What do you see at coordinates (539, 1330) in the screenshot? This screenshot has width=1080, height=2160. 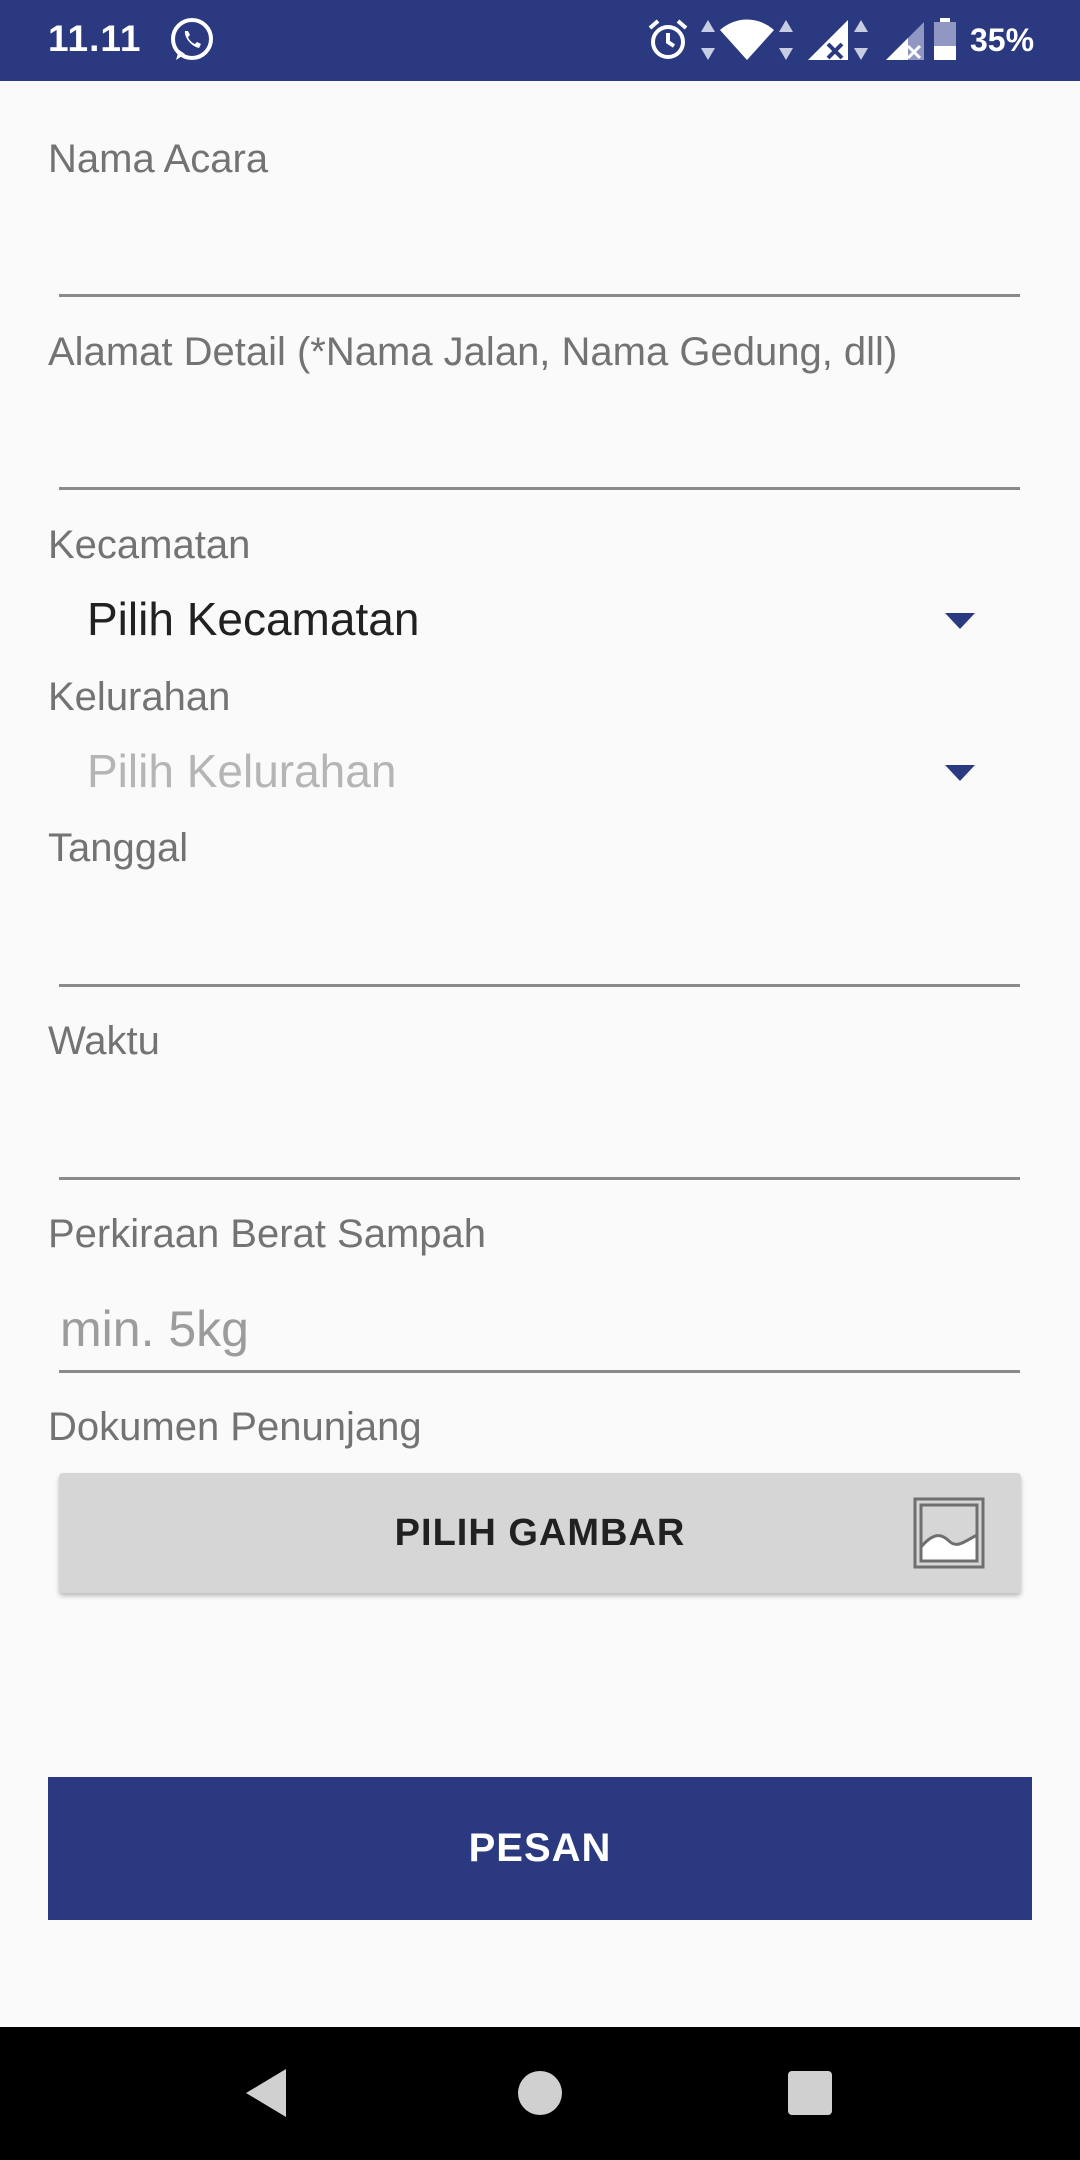 I see `weight-input: min. 5kg` at bounding box center [539, 1330].